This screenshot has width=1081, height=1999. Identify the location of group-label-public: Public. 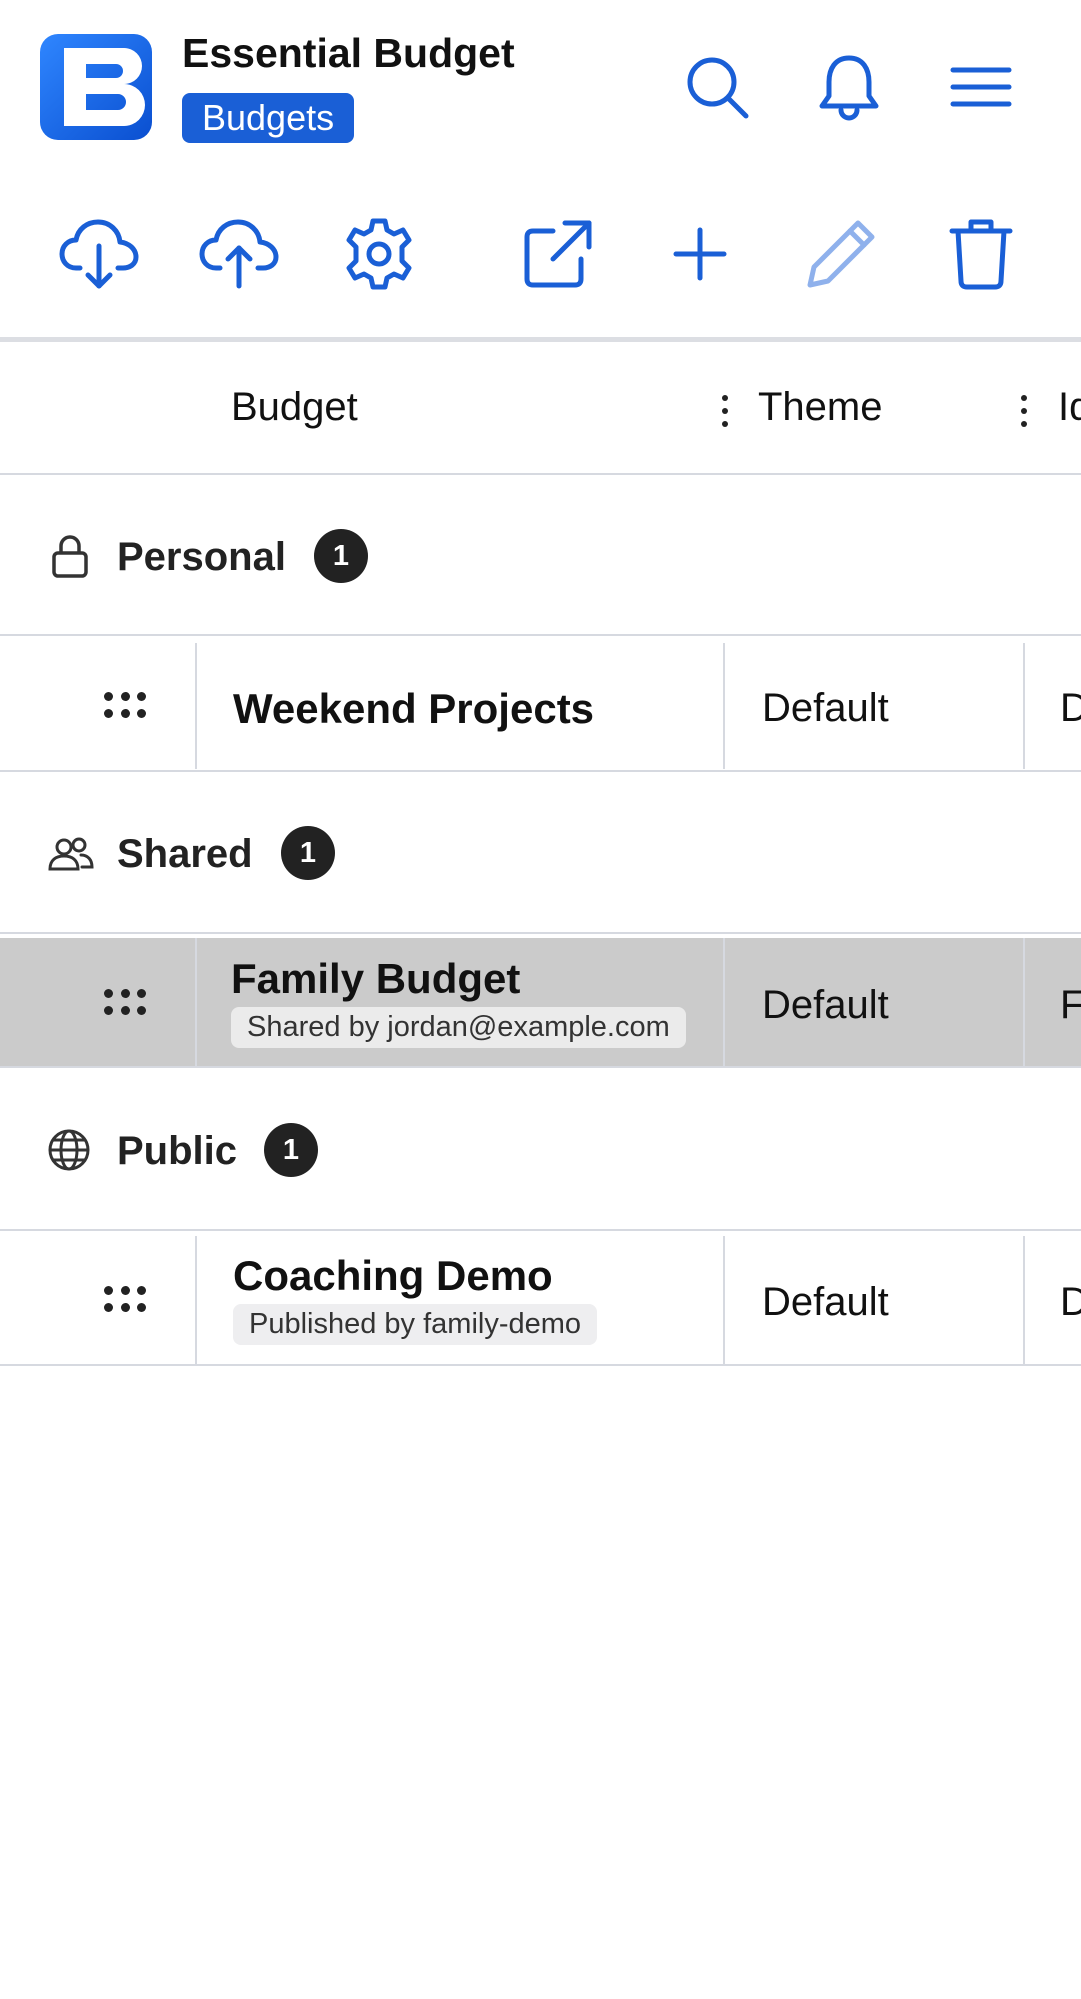
(177, 1151).